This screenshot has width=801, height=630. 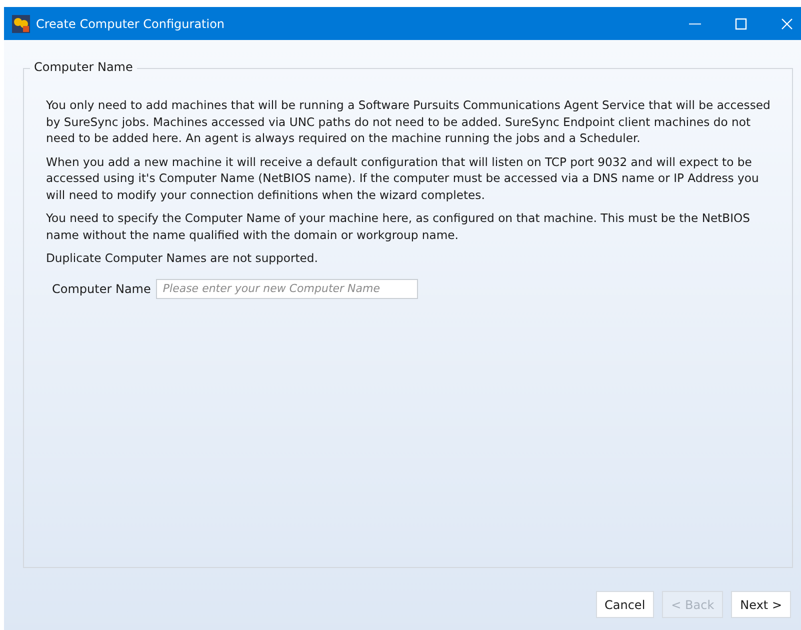 What do you see at coordinates (131, 23) in the screenshot?
I see `window-title: Create Computer Configuration` at bounding box center [131, 23].